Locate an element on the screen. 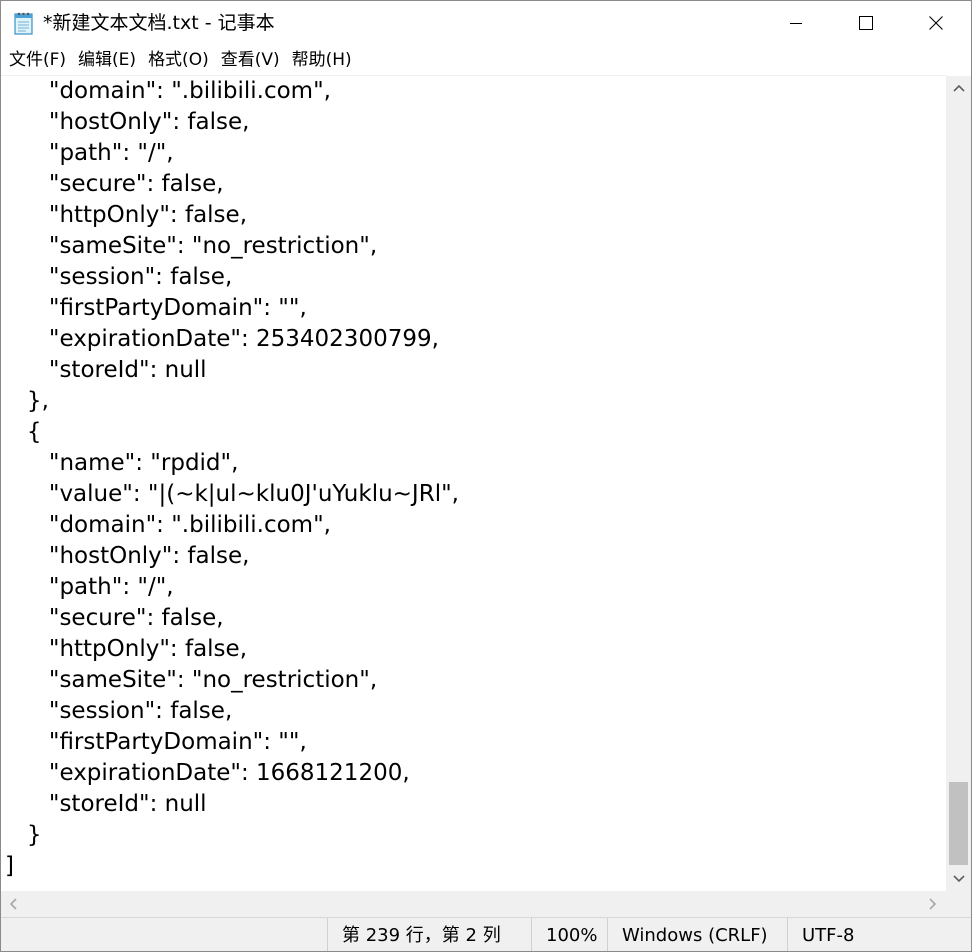  text-line: ] is located at coordinates (9, 866).